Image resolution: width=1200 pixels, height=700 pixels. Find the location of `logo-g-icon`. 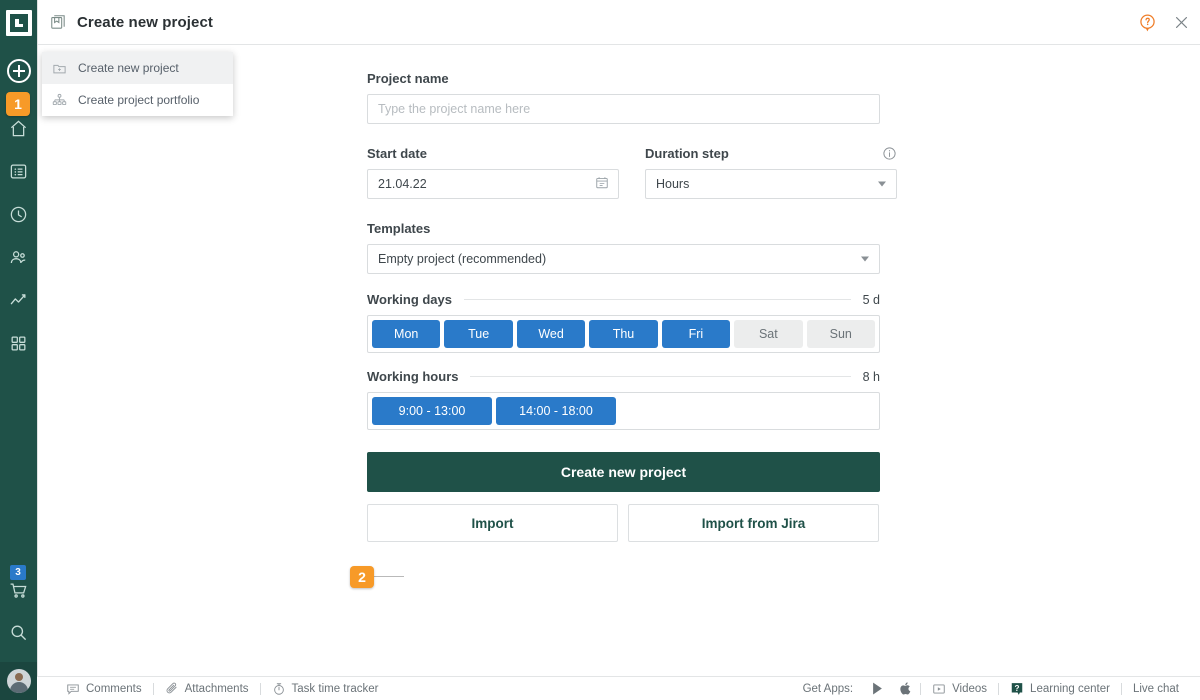

logo-g-icon is located at coordinates (18, 23).